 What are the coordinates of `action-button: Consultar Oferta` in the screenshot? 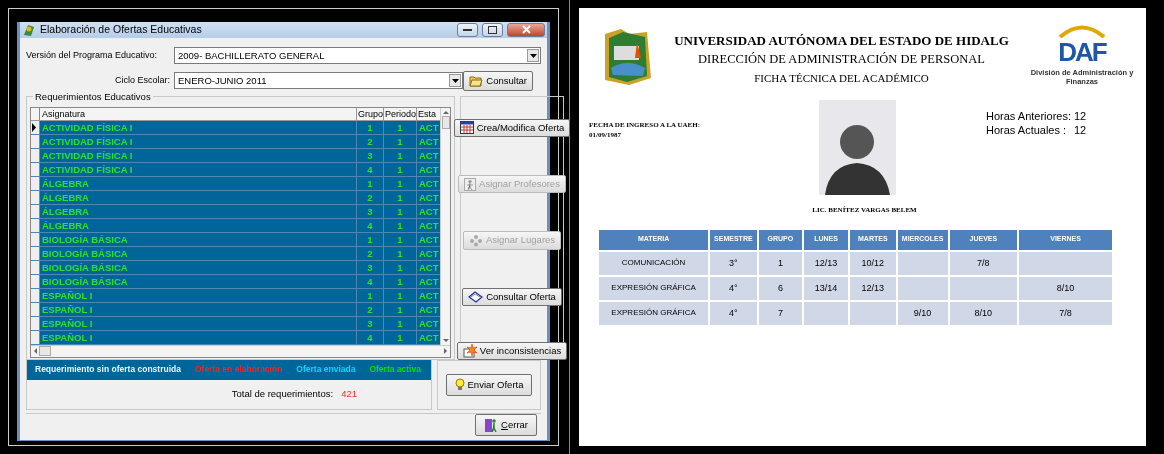 It's located at (512, 296).